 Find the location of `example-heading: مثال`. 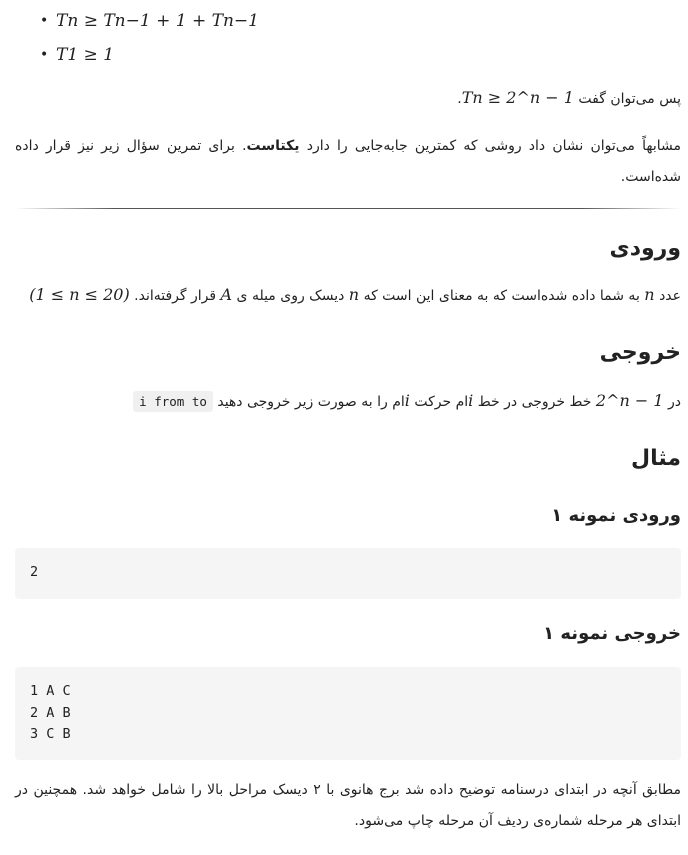

example-heading: مثال is located at coordinates (656, 458).